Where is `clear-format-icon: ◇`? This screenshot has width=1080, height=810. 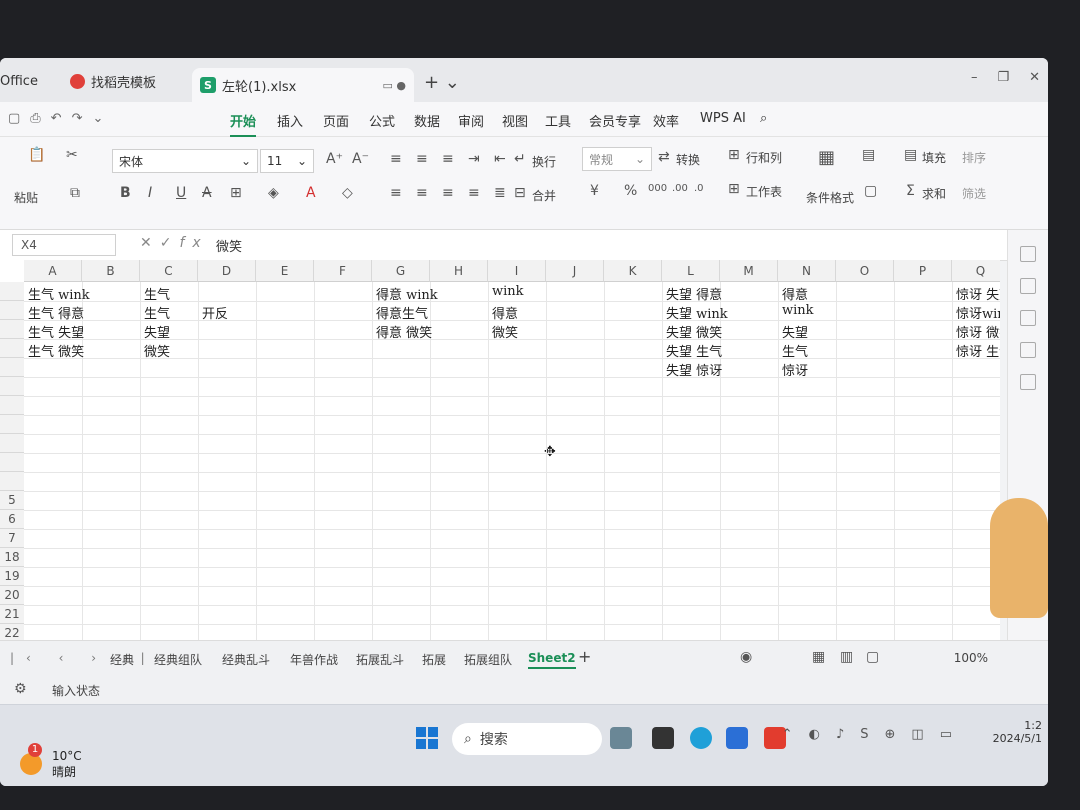
clear-format-icon: ◇ is located at coordinates (347, 193).